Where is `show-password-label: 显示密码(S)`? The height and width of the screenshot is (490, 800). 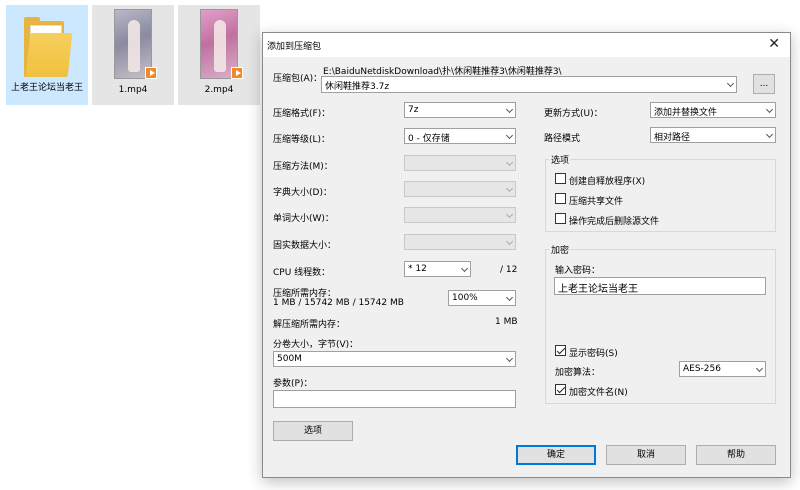 show-password-label: 显示密码(S) is located at coordinates (593, 354).